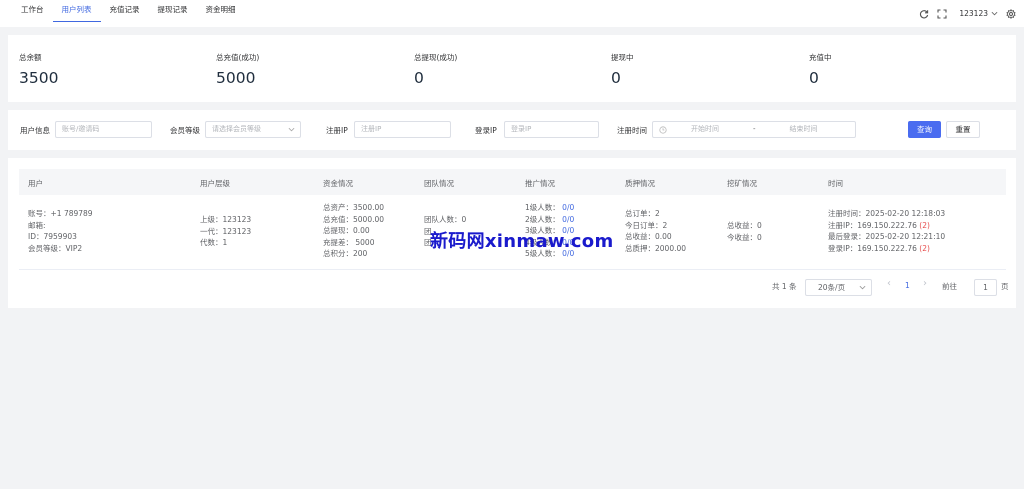 The image size is (1024, 489). Describe the element at coordinates (550, 219) in the screenshot. I see `promo-level-2: 2级人数： 0/0` at that location.